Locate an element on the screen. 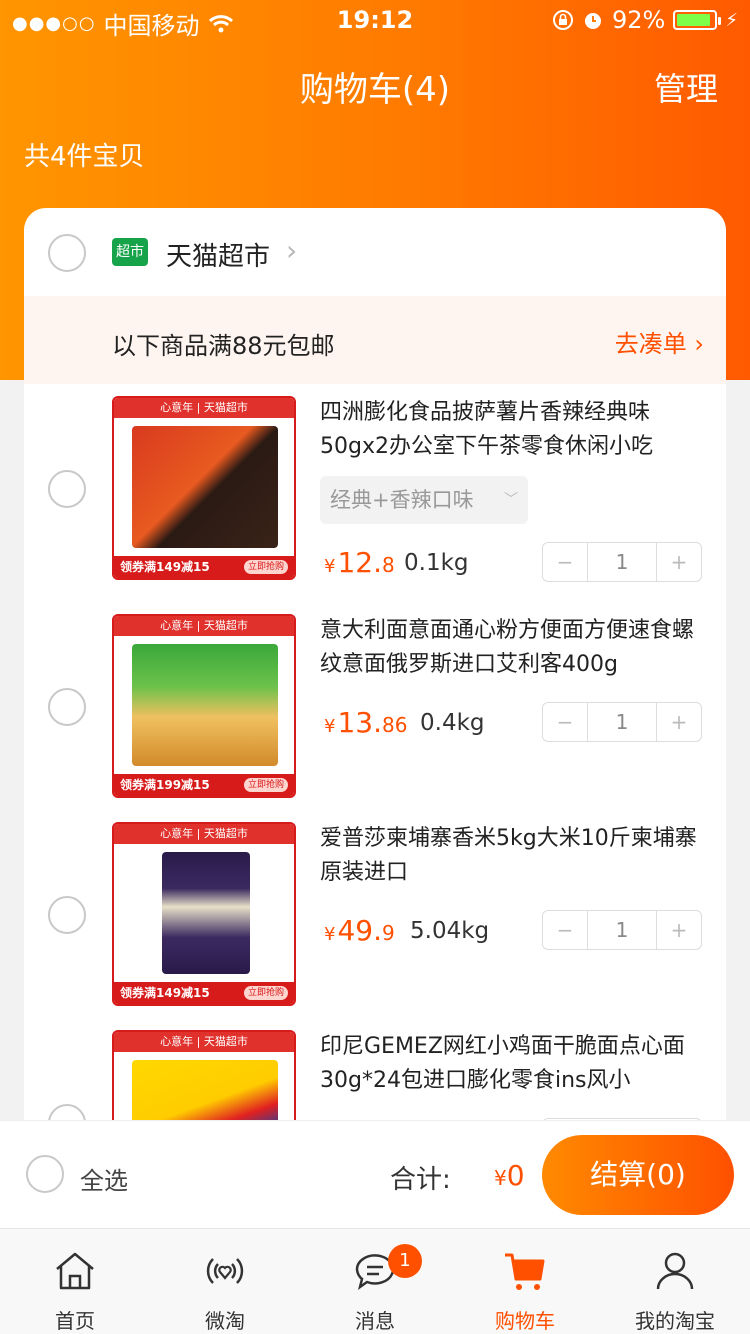 The width and height of the screenshot is (750, 1334). price-decimal: 8 is located at coordinates (388, 565).